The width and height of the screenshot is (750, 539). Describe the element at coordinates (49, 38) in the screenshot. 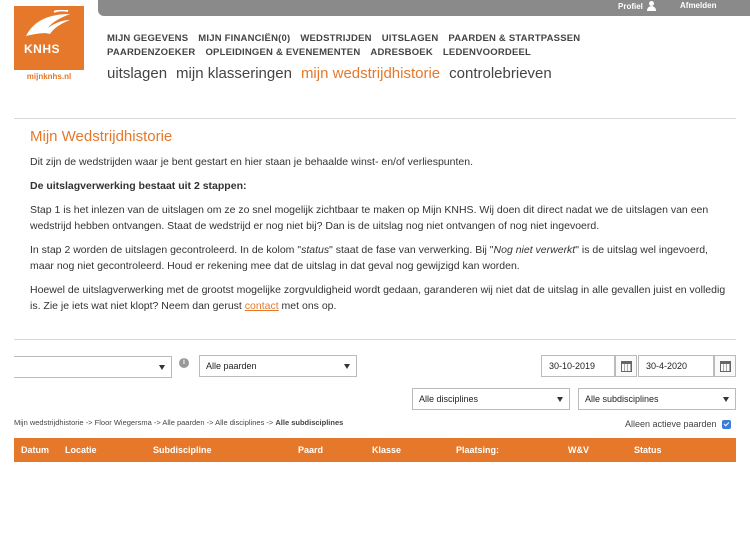

I see `logo-badge: KNHS` at that location.